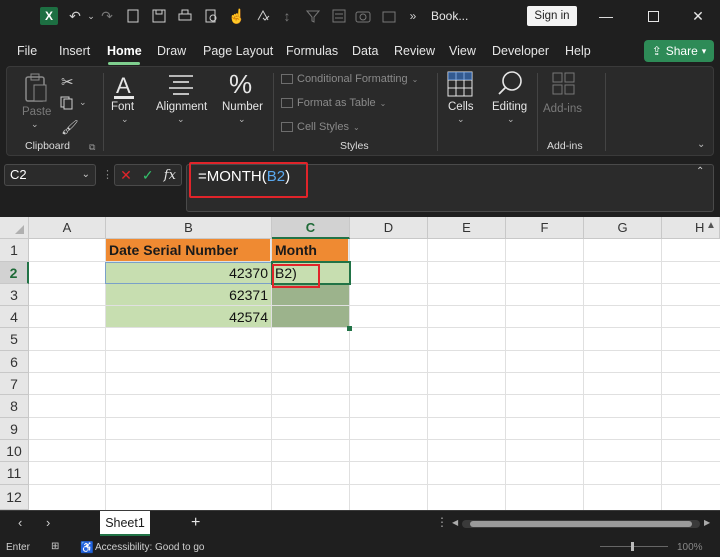  Describe the element at coordinates (462, 51) in the screenshot. I see `menu-view: View` at that location.